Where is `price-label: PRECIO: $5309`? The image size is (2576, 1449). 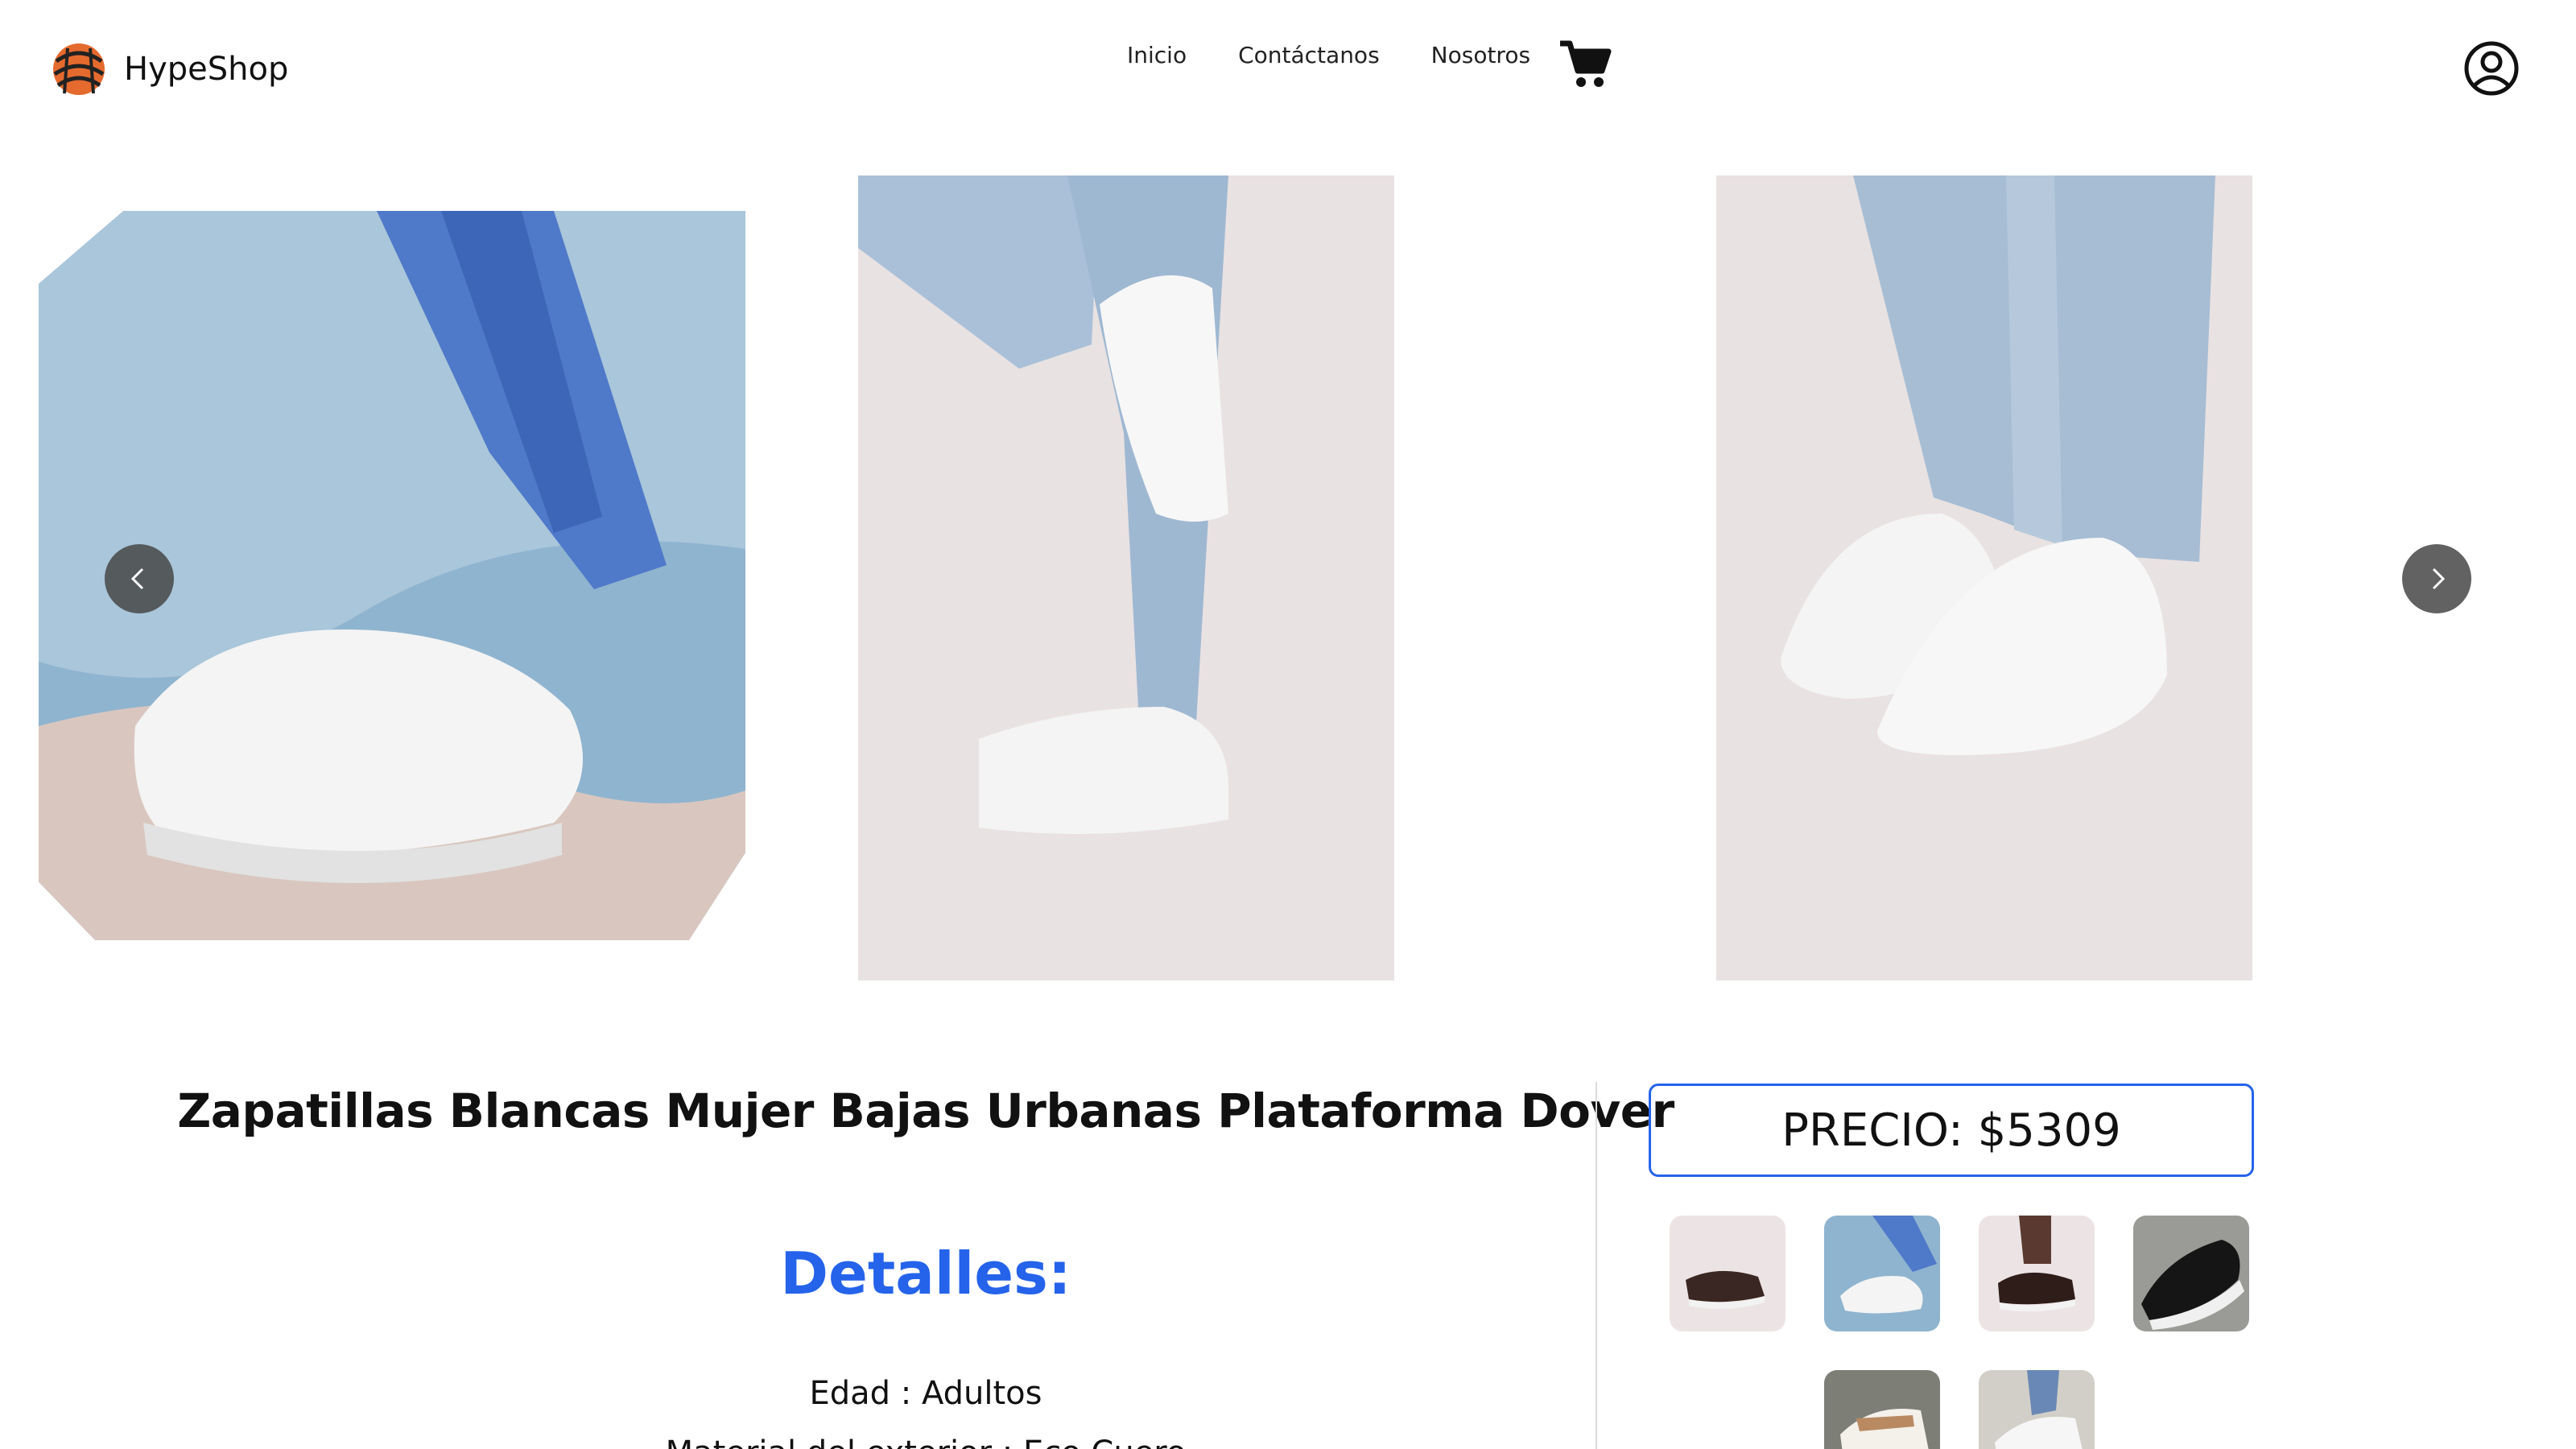 price-label: PRECIO: $5309 is located at coordinates (1951, 1130).